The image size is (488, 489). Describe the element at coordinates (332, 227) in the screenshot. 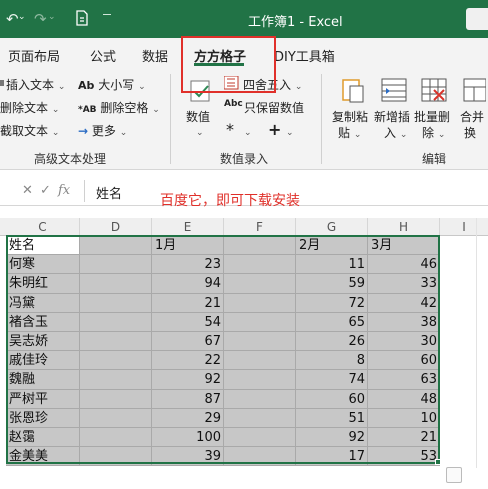

I see `column-header-g: G` at that location.